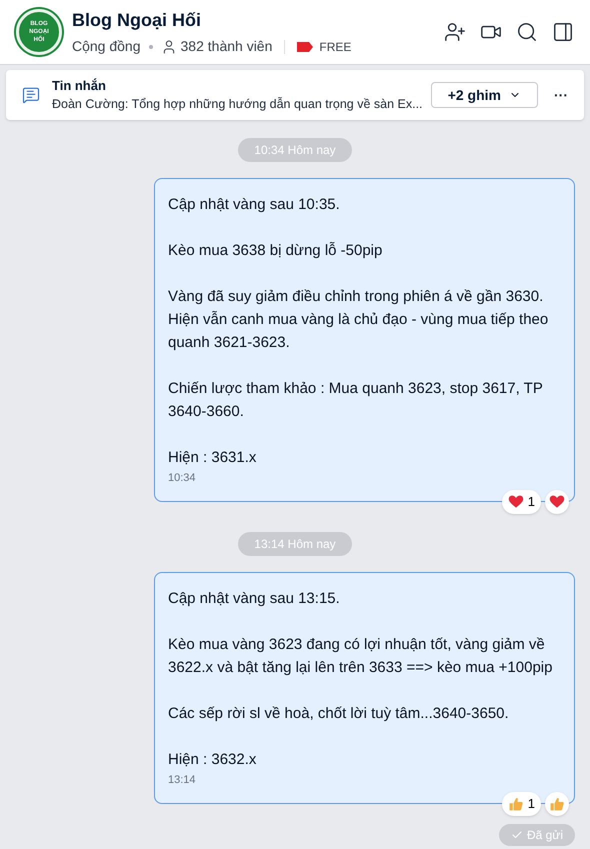  I want to click on add-member-button, so click(455, 32).